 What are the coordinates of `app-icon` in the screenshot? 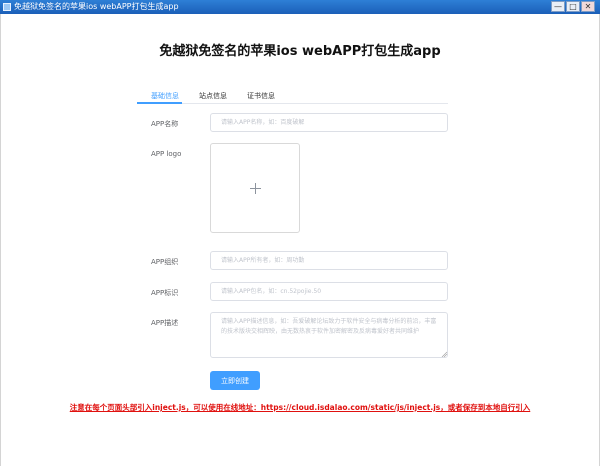 It's located at (7, 7).